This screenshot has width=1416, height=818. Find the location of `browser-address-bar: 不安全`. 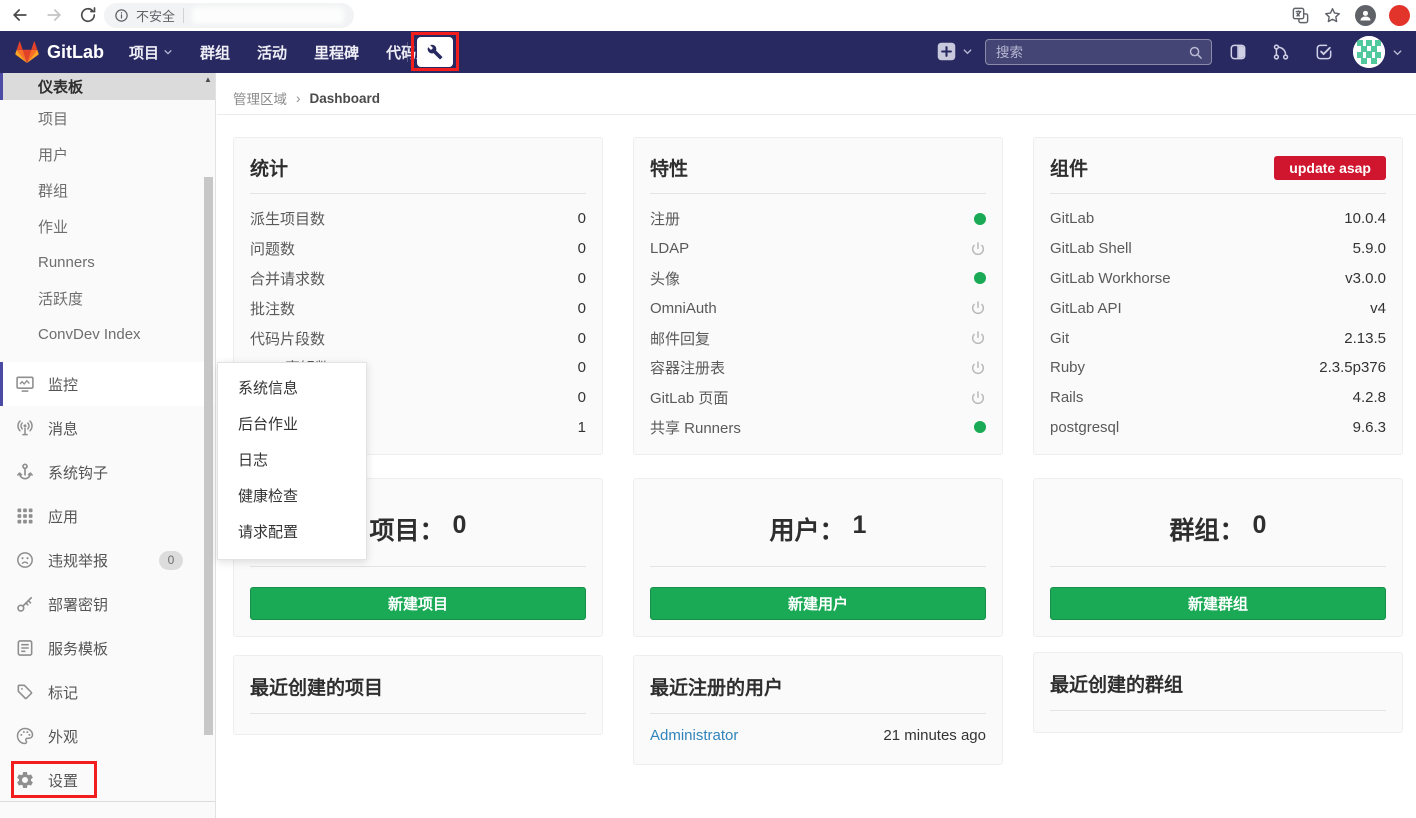

browser-address-bar: 不安全 is located at coordinates (229, 15).